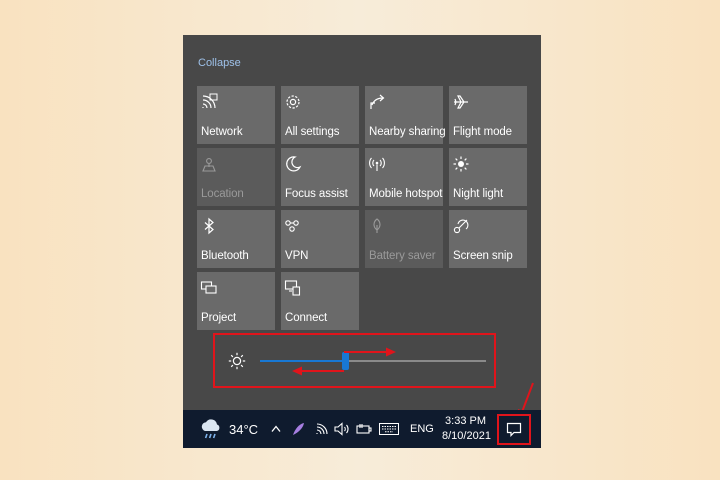 This screenshot has width=720, height=480. What do you see at coordinates (297, 256) in the screenshot?
I see `quick-action-label: VPN` at bounding box center [297, 256].